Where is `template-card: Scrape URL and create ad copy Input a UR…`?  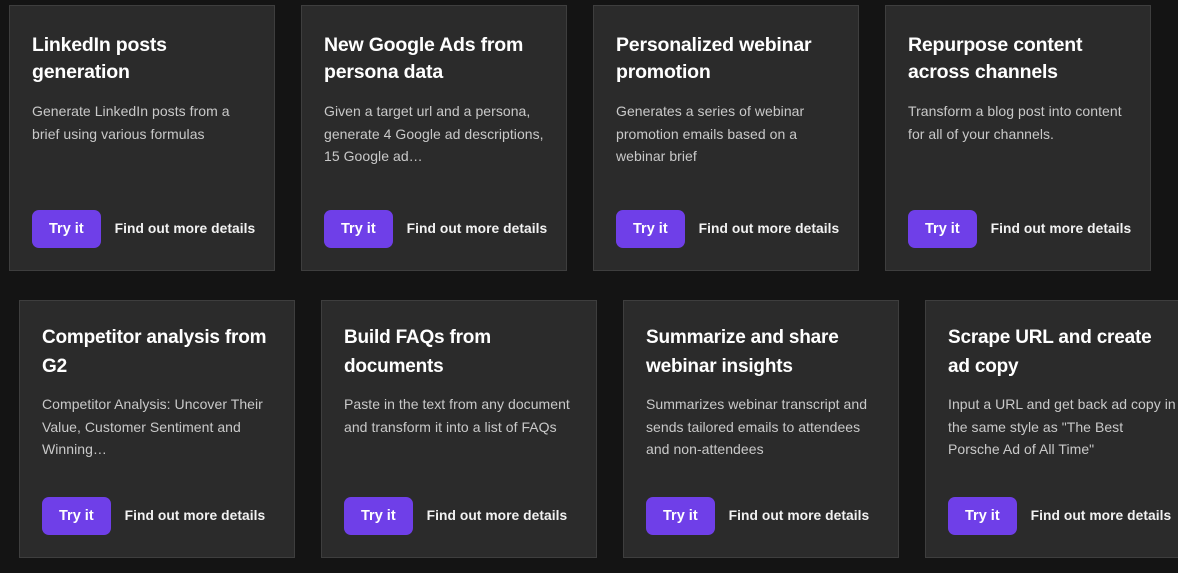
template-card: Scrape URL and create ad copy Input a UR… is located at coordinates (1051, 429).